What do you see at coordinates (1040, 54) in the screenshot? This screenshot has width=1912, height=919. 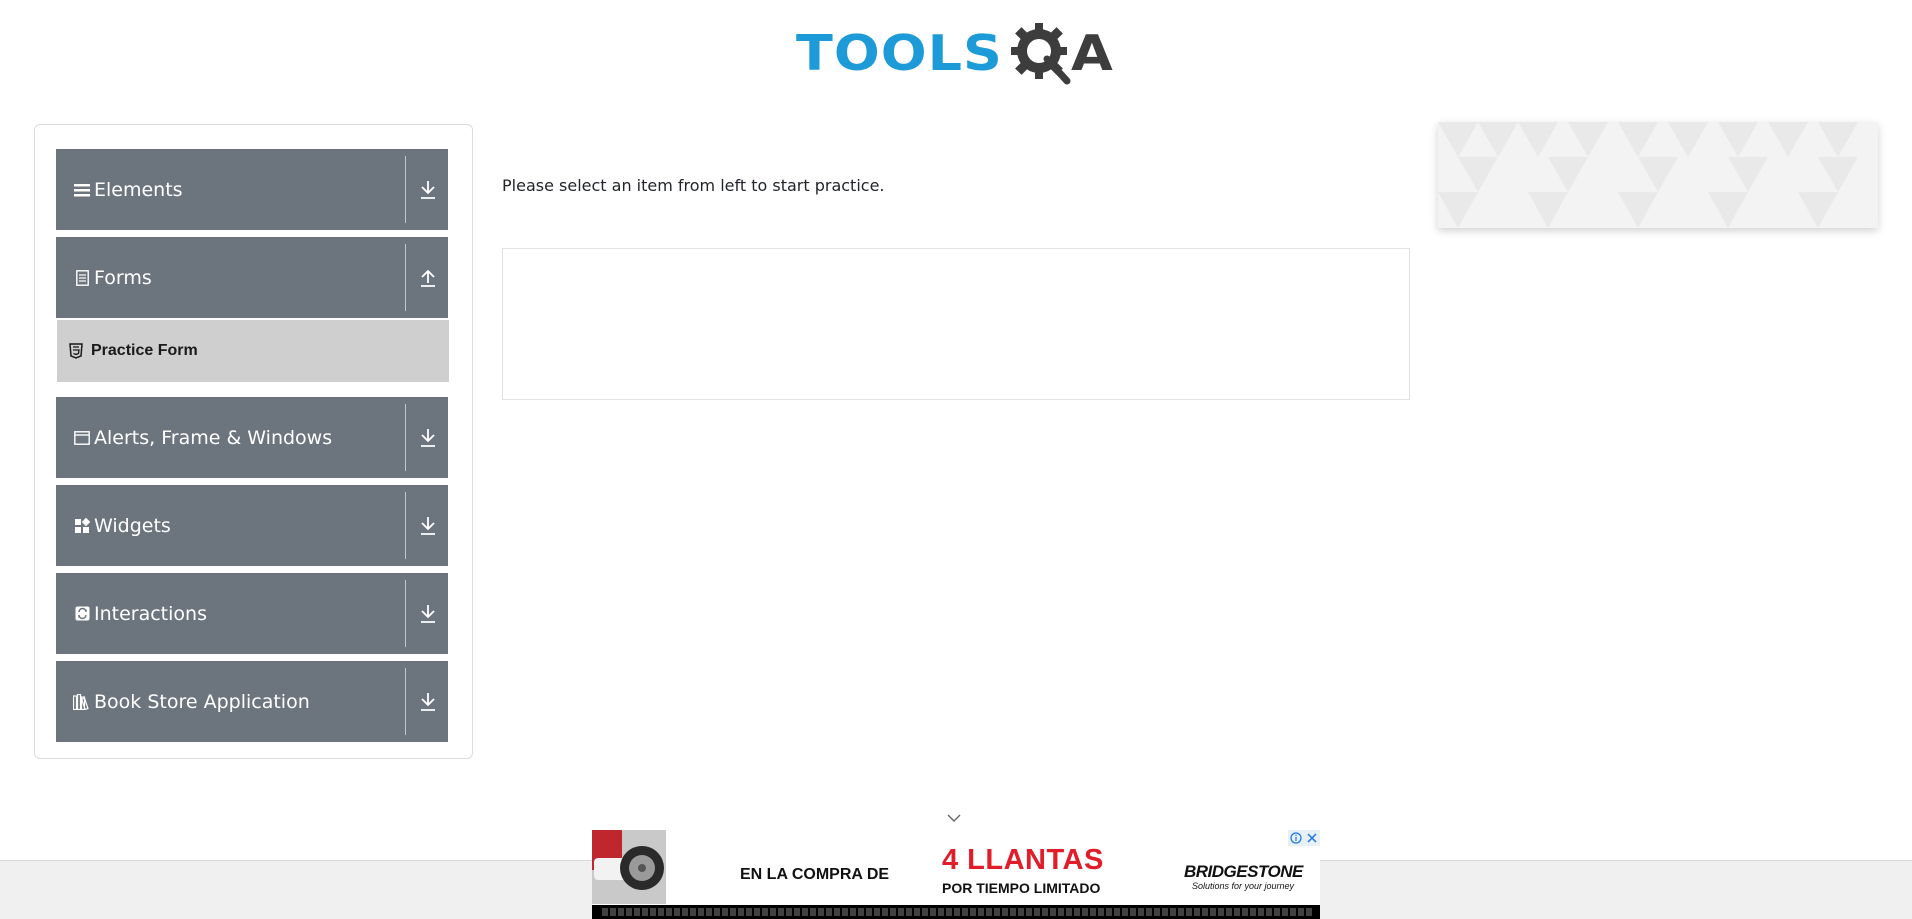 I see `gear-q-logo-icon` at bounding box center [1040, 54].